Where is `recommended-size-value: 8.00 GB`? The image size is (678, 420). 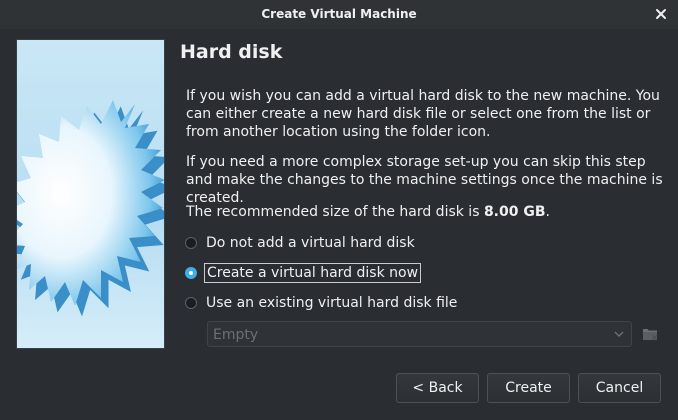 recommended-size-value: 8.00 GB is located at coordinates (514, 212).